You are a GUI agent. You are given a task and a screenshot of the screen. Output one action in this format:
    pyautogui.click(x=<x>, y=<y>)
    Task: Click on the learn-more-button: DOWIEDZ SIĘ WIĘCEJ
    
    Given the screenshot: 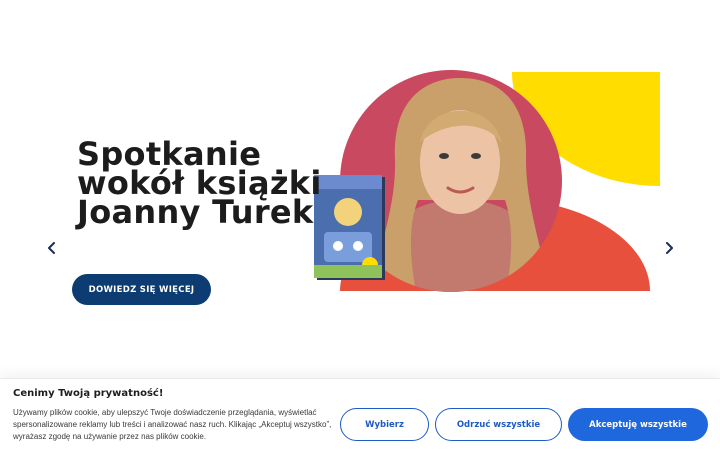 What is the action you would take?
    pyautogui.click(x=141, y=289)
    